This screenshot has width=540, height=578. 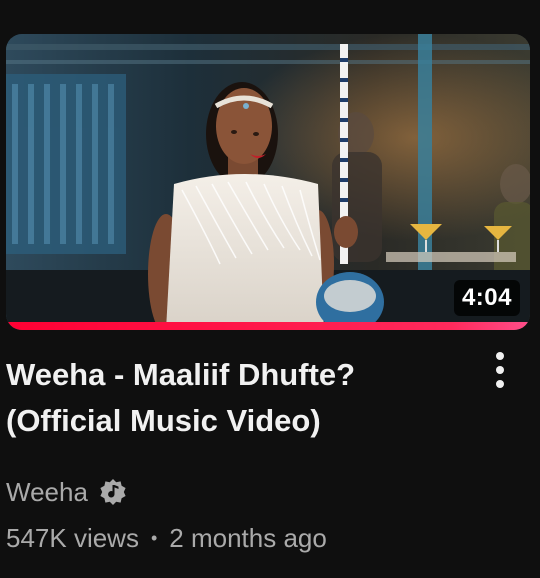 I want to click on watch-progress-bar, so click(x=268, y=326).